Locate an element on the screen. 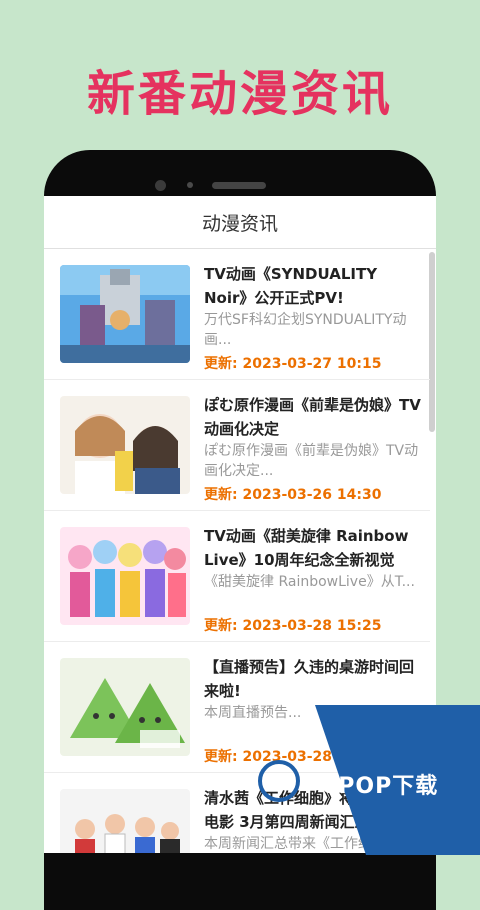 The height and width of the screenshot is (910, 480). app-header: 动漫资讯 is located at coordinates (240, 222).